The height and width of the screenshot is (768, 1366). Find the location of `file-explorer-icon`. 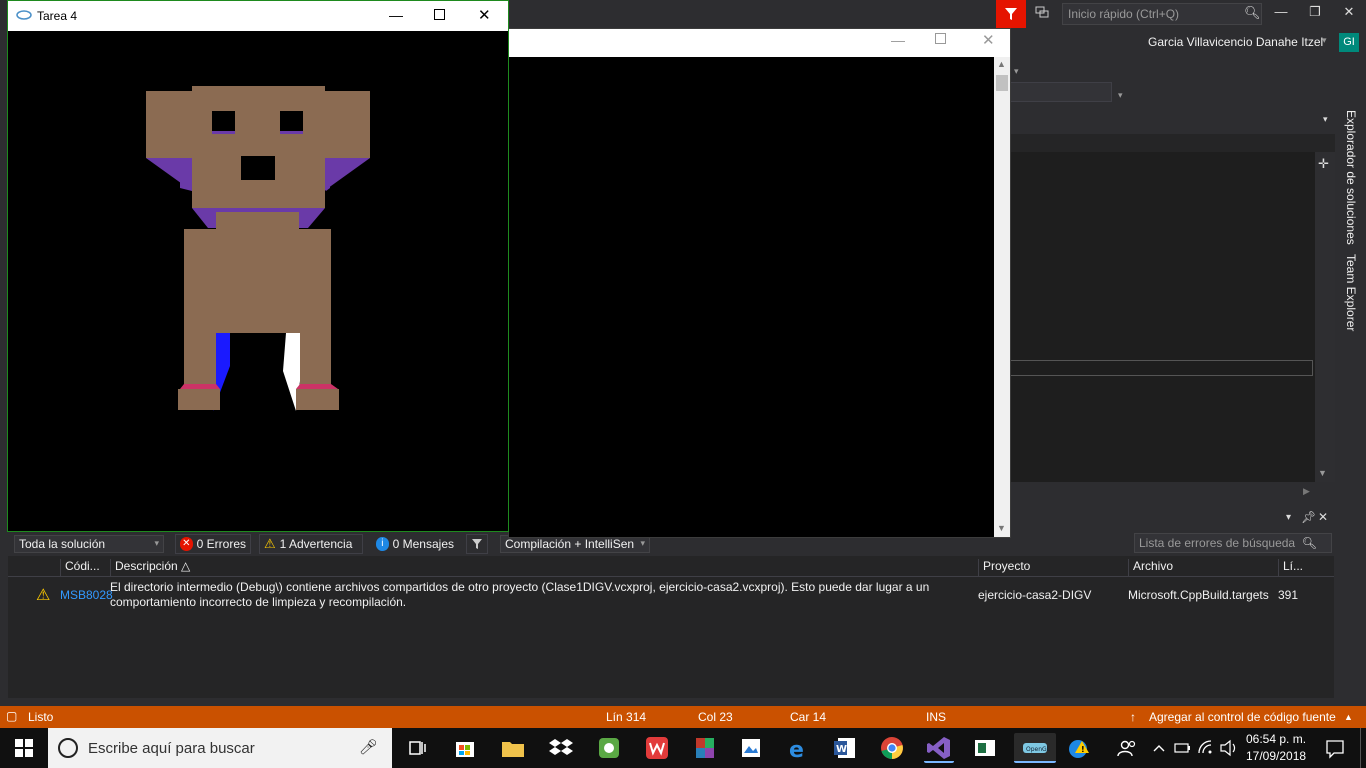

file-explorer-icon is located at coordinates (513, 748).